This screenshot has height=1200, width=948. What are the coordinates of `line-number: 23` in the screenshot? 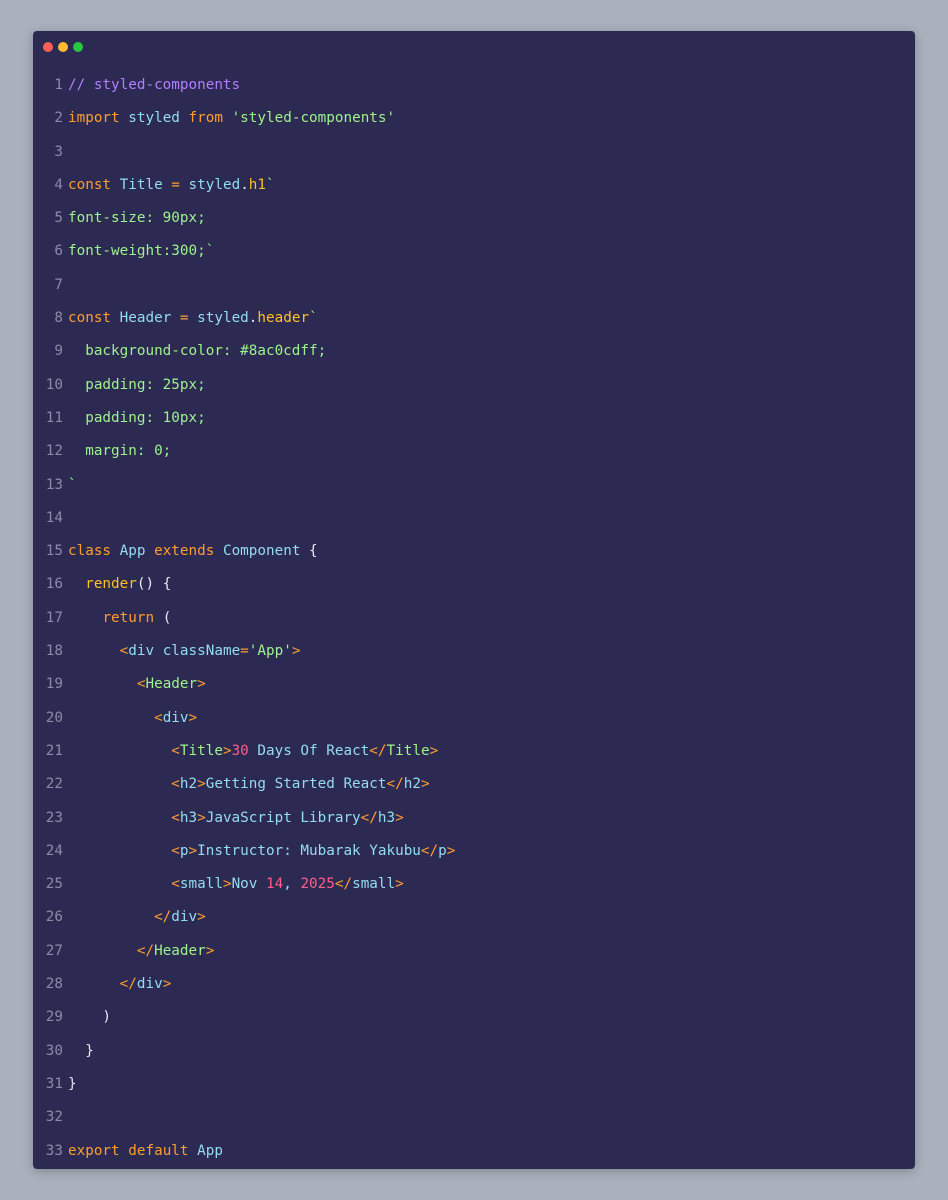 It's located at (54, 817).